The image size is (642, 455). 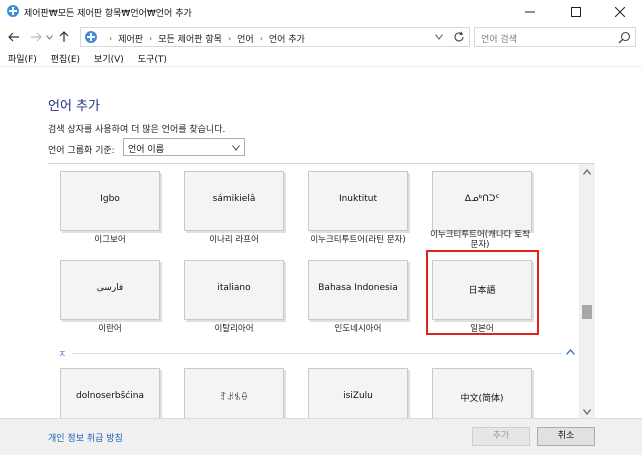 What do you see at coordinates (570, 351) in the screenshot?
I see `collapse-section-icon` at bounding box center [570, 351].